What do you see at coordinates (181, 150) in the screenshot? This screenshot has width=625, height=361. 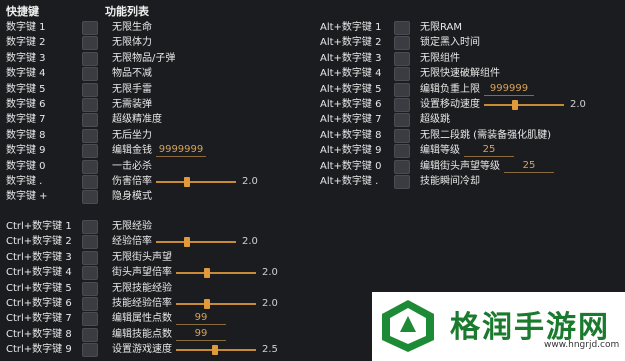 I see `value-input: 9999999` at bounding box center [181, 150].